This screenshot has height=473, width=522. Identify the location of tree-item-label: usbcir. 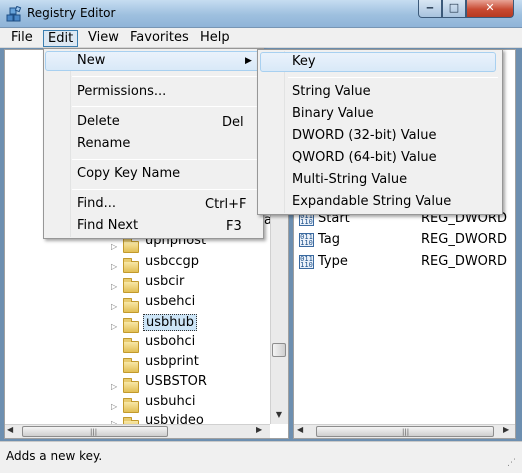
(164, 282).